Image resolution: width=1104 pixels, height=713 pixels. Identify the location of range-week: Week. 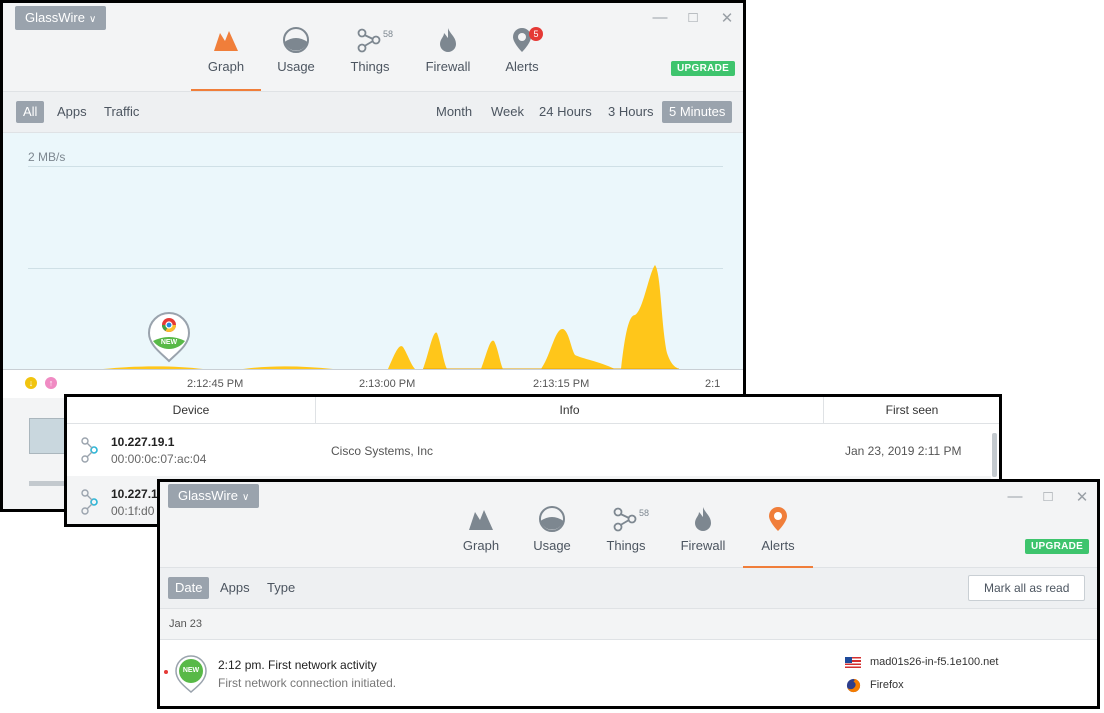
(507, 112).